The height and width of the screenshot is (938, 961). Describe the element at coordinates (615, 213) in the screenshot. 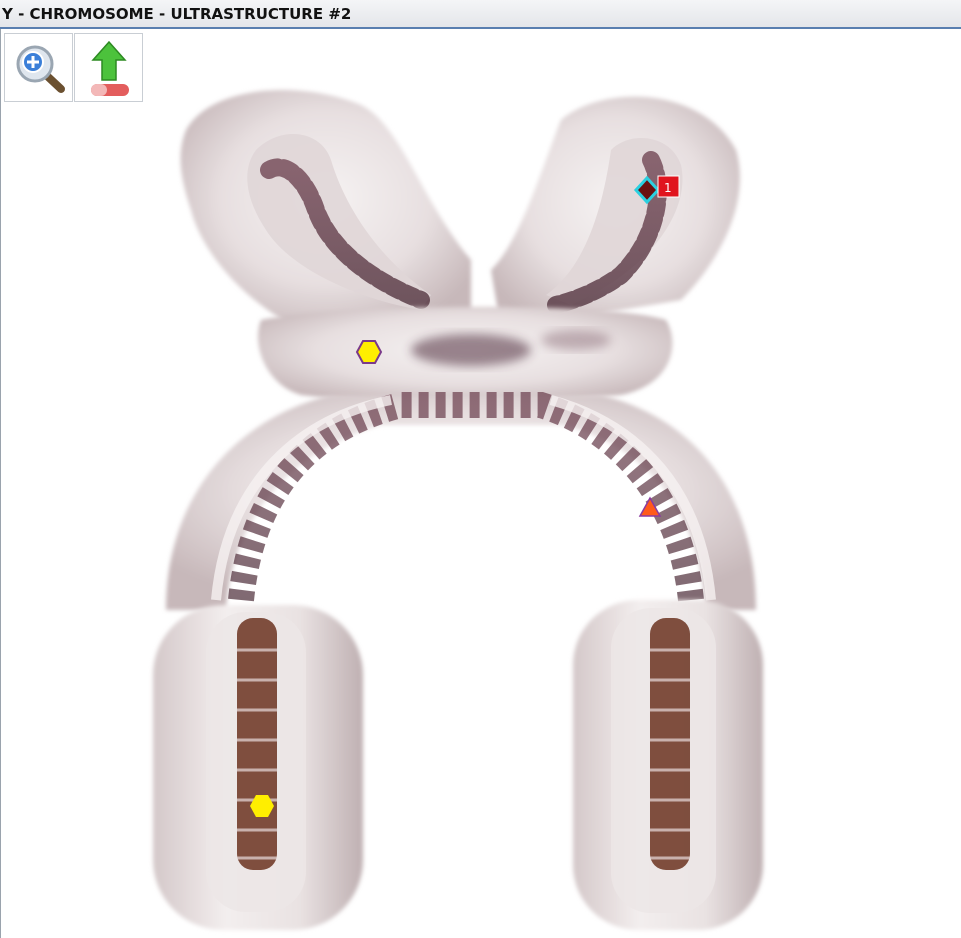

I see `upper-right-arm` at that location.